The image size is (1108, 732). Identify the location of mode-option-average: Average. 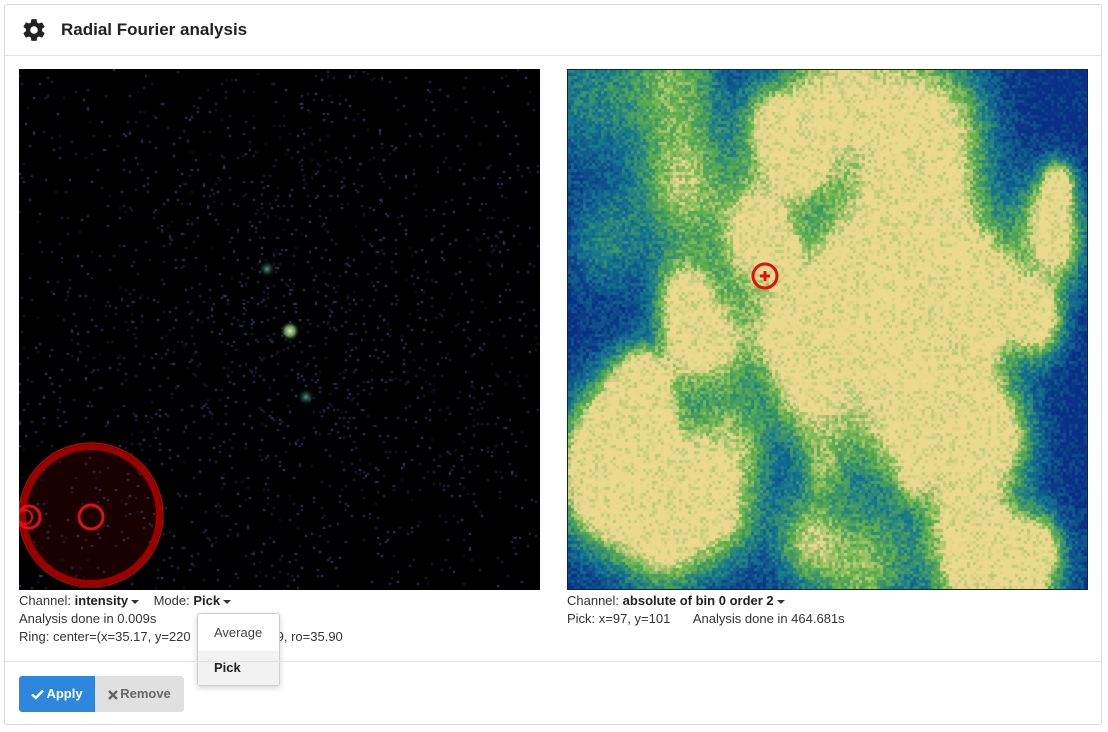
(238, 633).